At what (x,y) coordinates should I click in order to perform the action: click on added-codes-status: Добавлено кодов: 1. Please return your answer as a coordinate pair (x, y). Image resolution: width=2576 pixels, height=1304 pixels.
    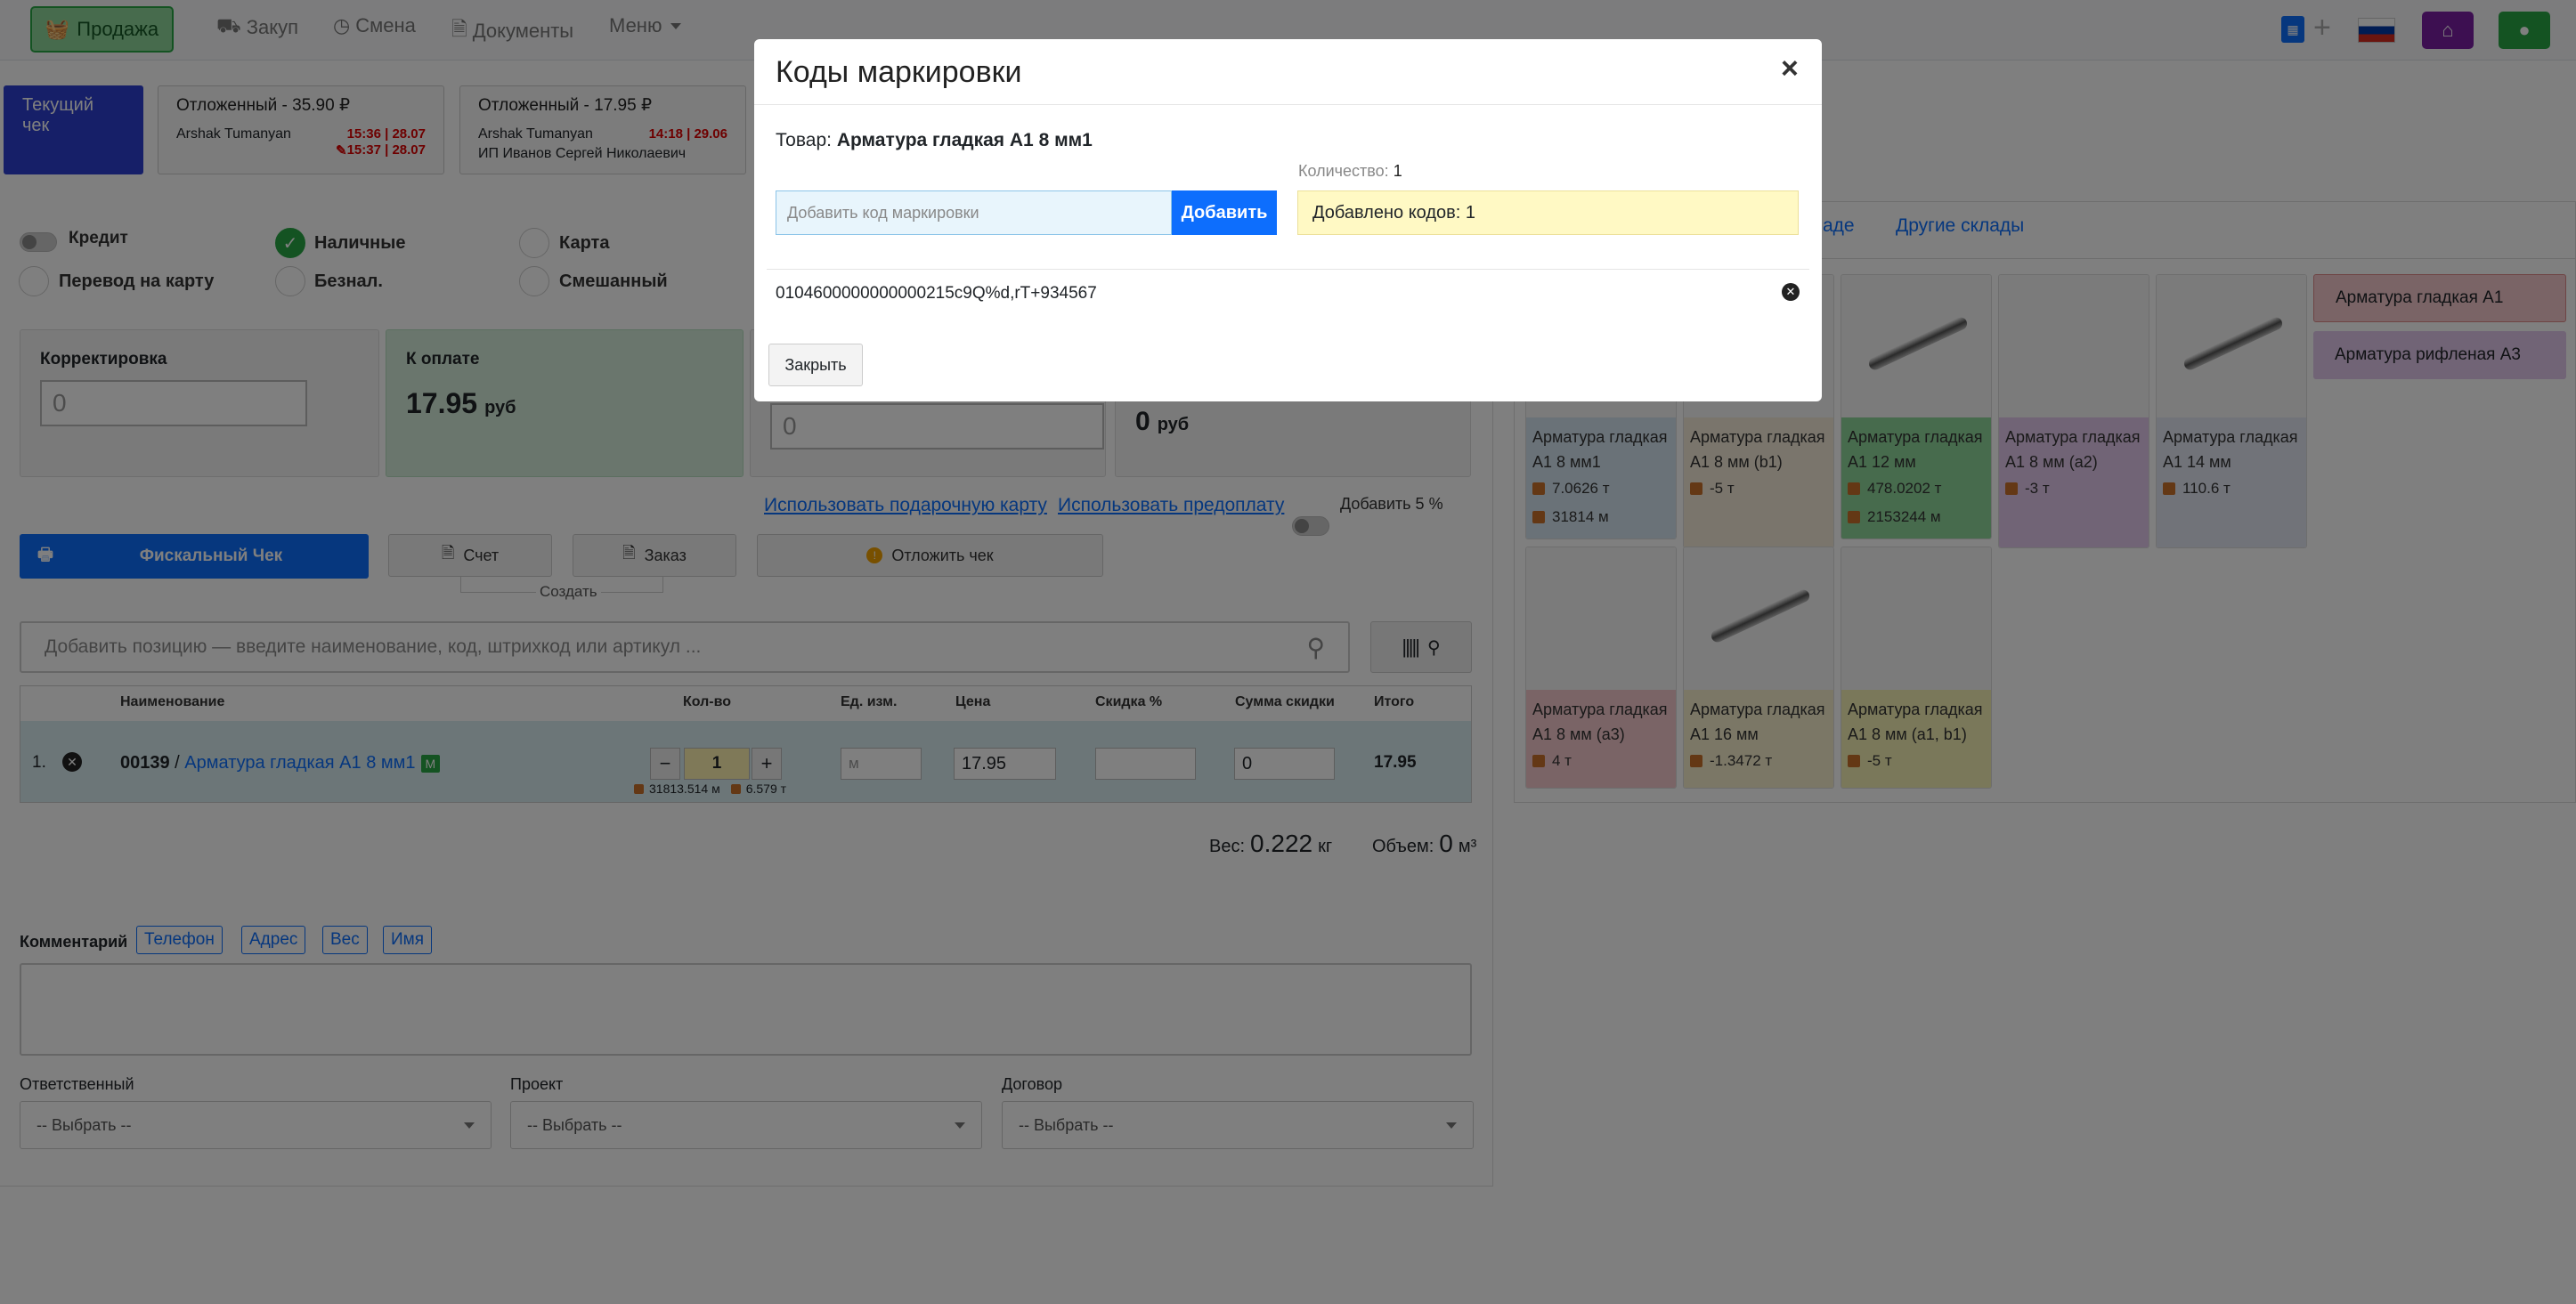
    Looking at the image, I should click on (1548, 212).